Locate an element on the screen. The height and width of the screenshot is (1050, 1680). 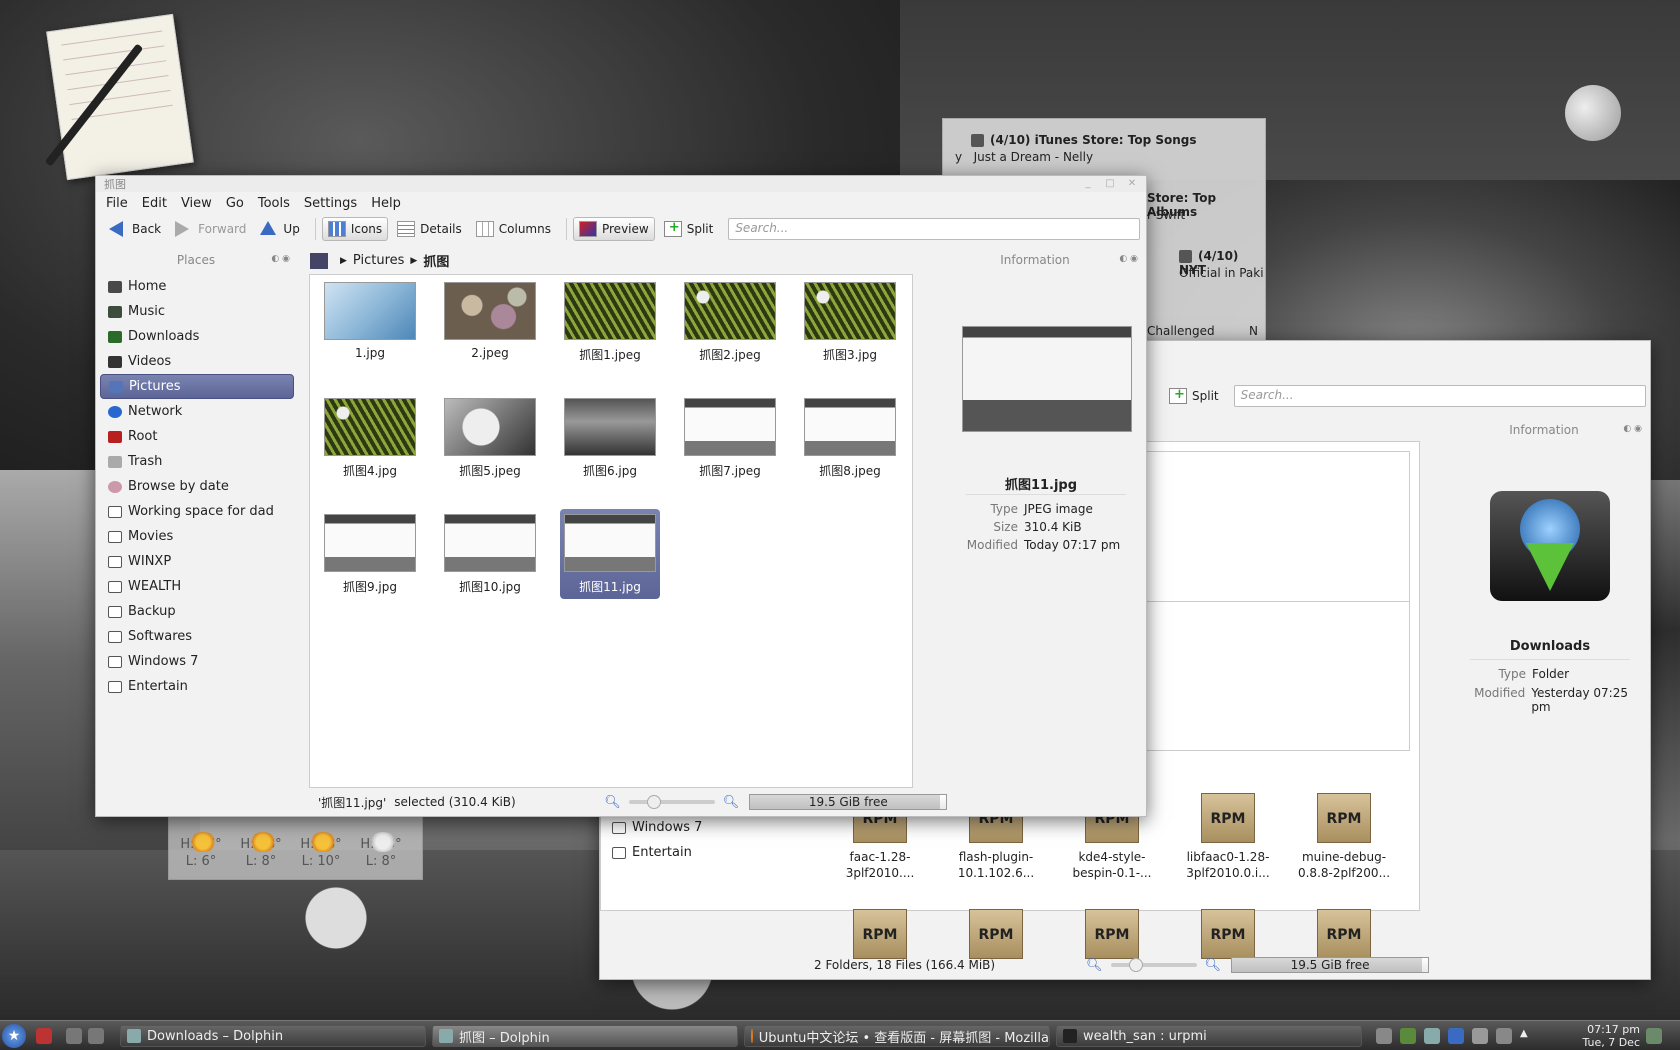
place-wealth: WEALTH is located at coordinates (197, 586).